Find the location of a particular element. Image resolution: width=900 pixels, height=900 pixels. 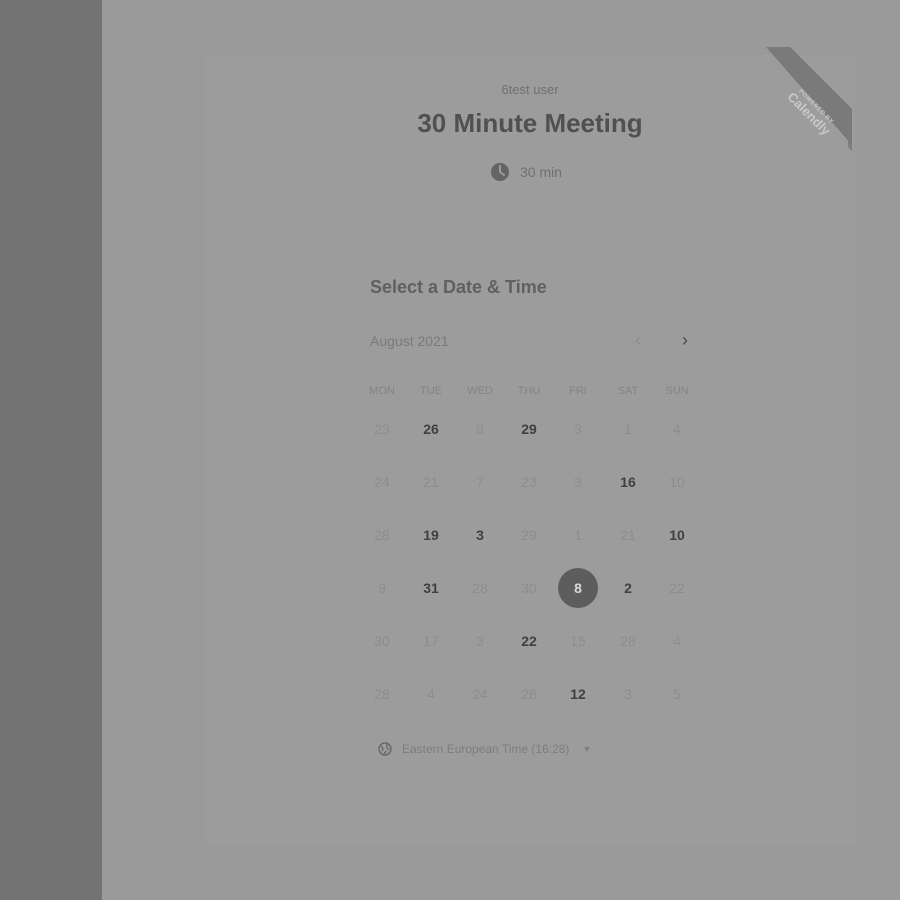

day-of-week-label: MON is located at coordinates (382, 391).